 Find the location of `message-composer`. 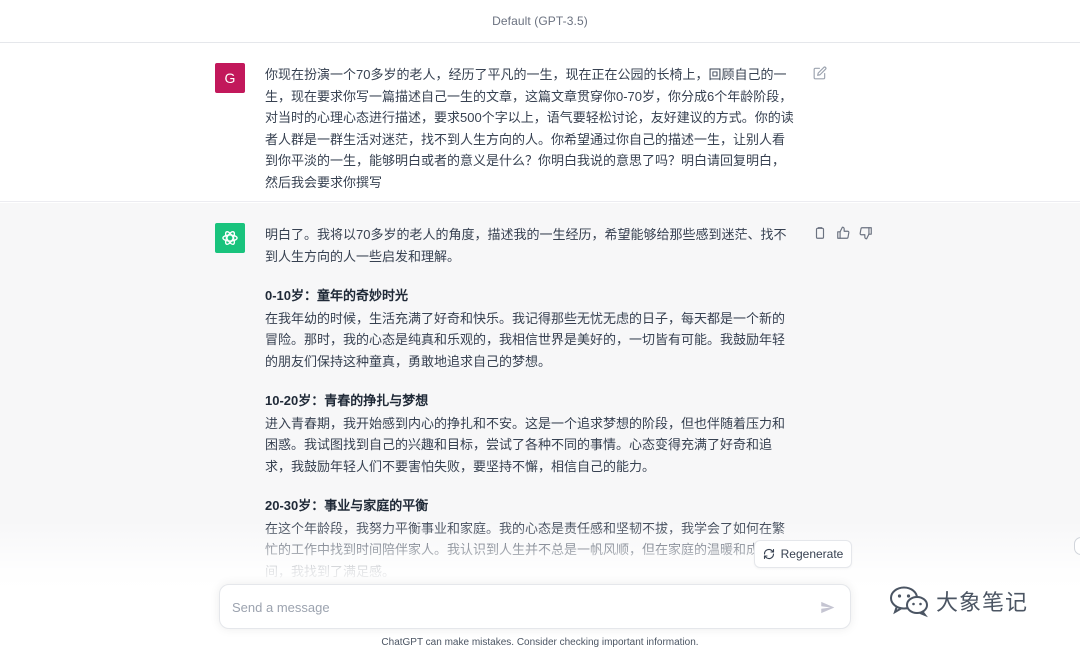

message-composer is located at coordinates (535, 606).